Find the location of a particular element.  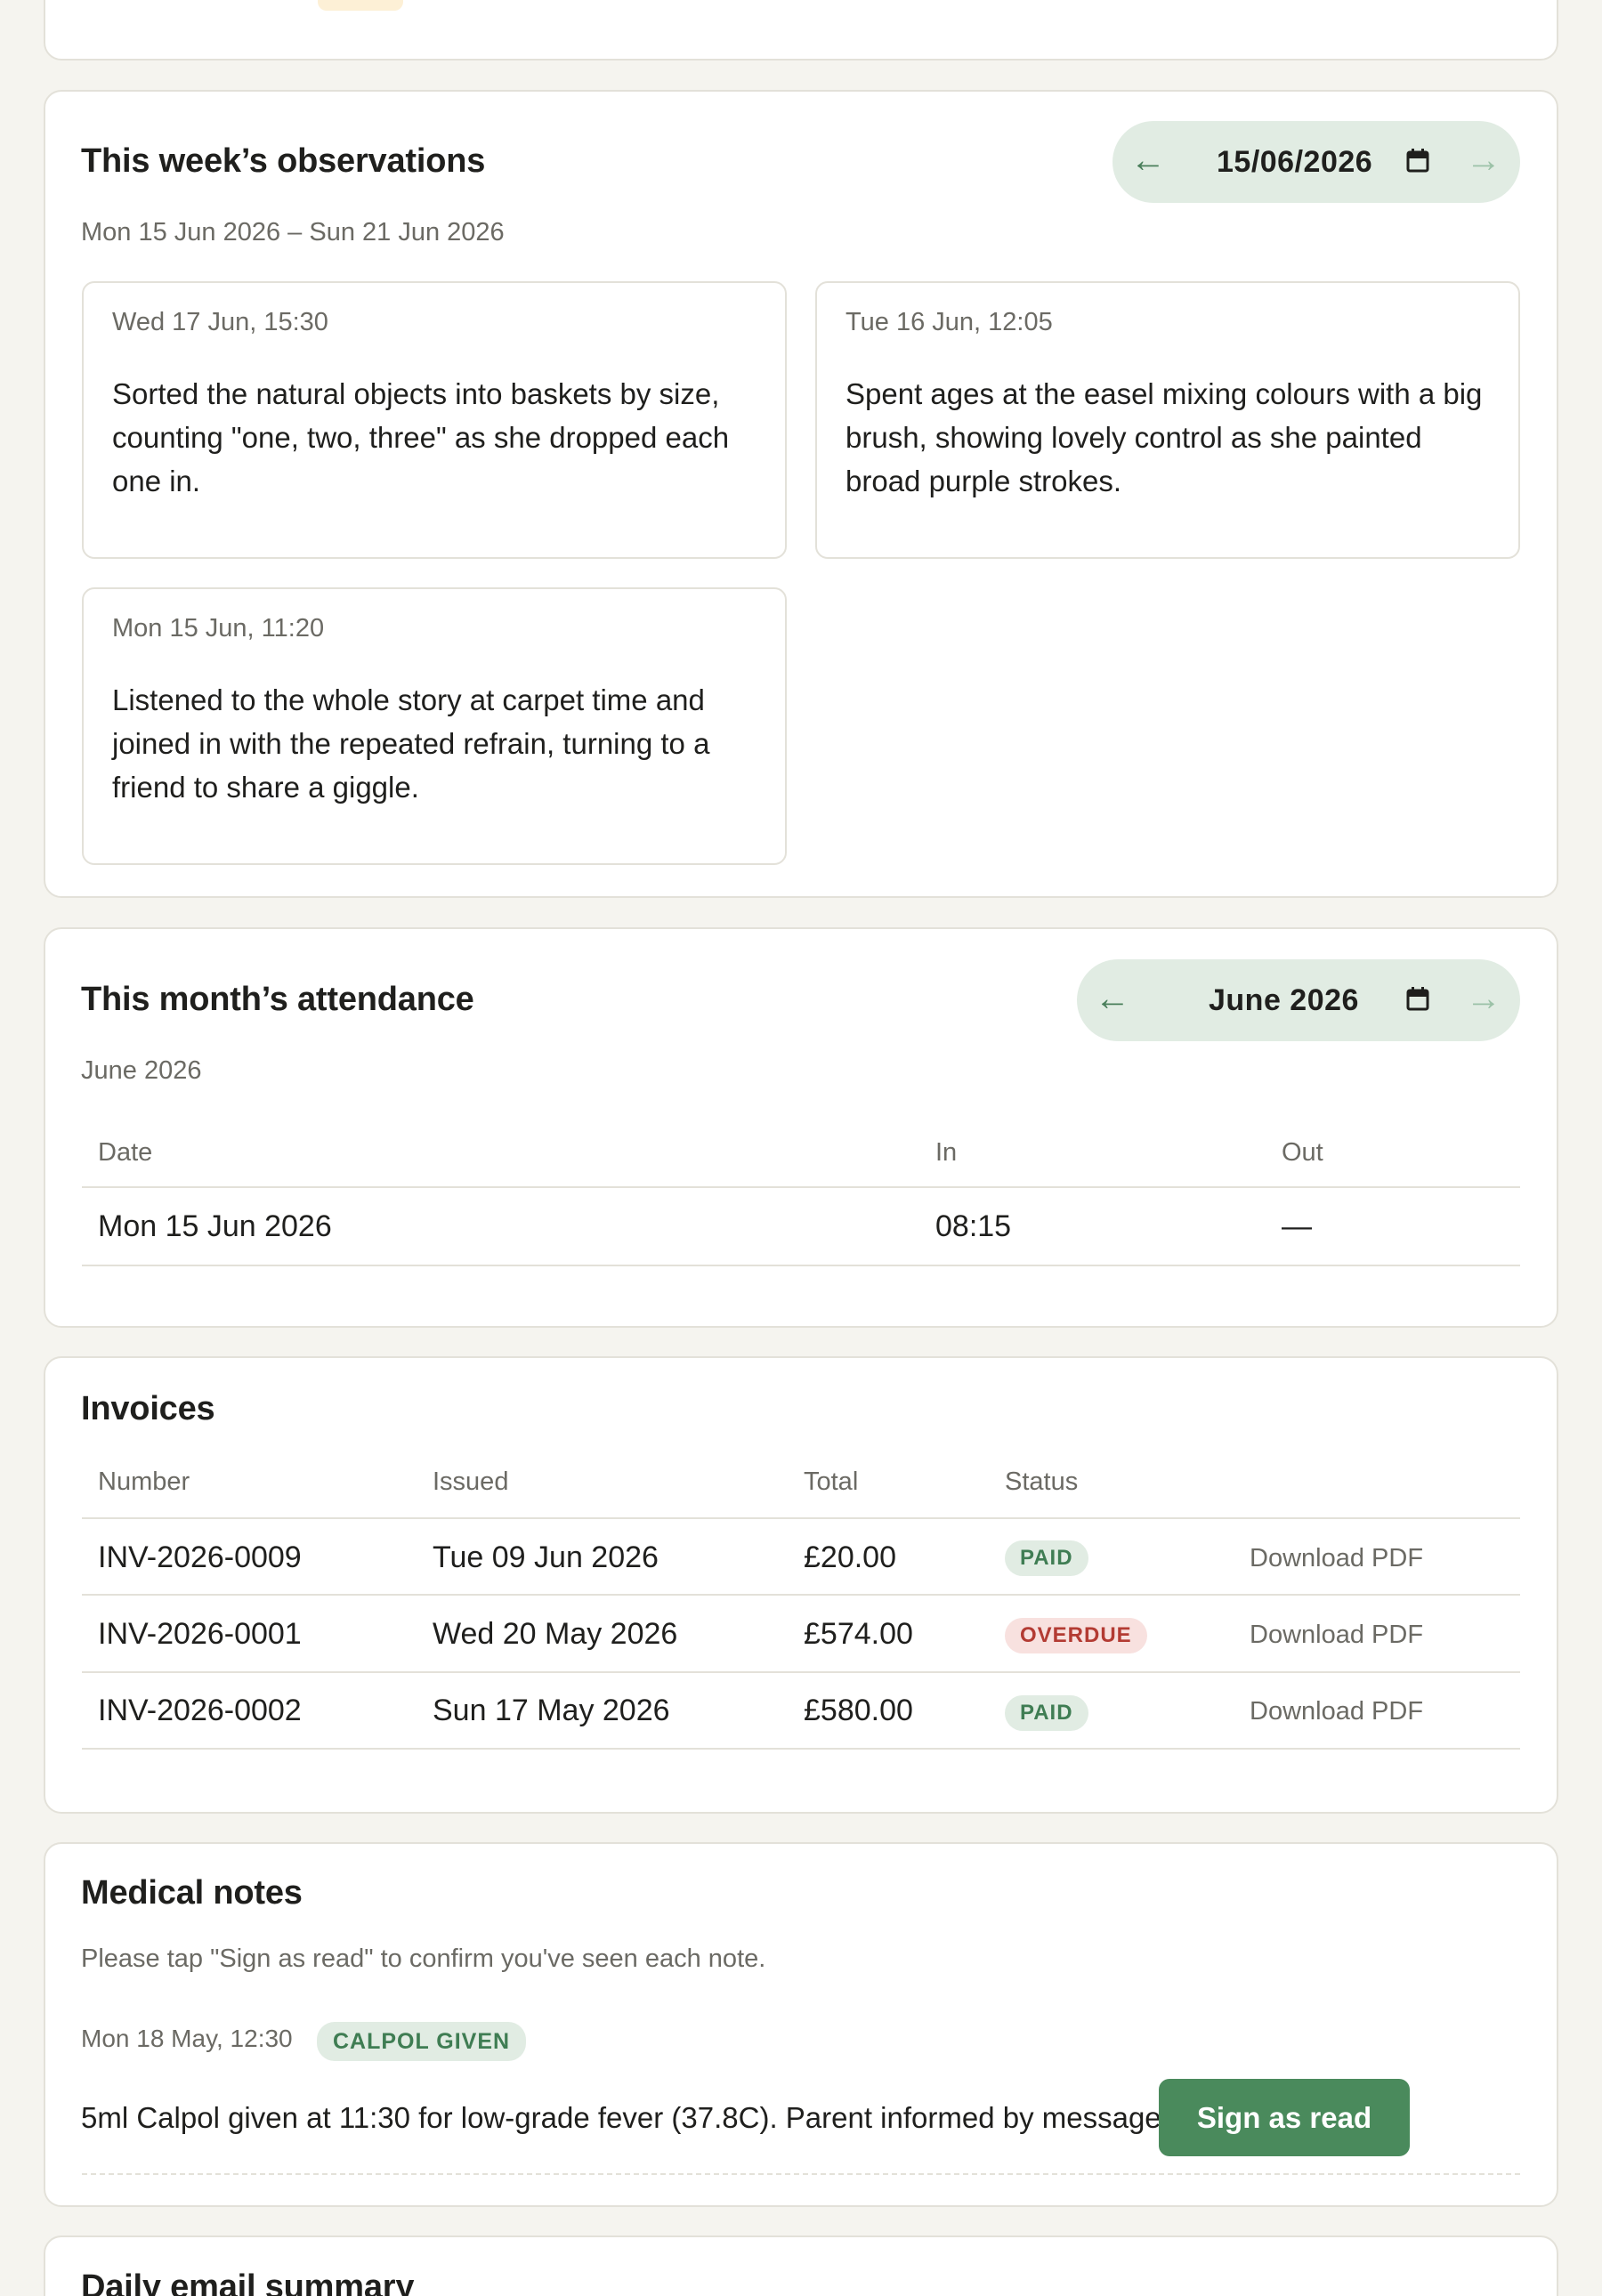

medical-notes-title: Medical notes is located at coordinates (192, 1893).